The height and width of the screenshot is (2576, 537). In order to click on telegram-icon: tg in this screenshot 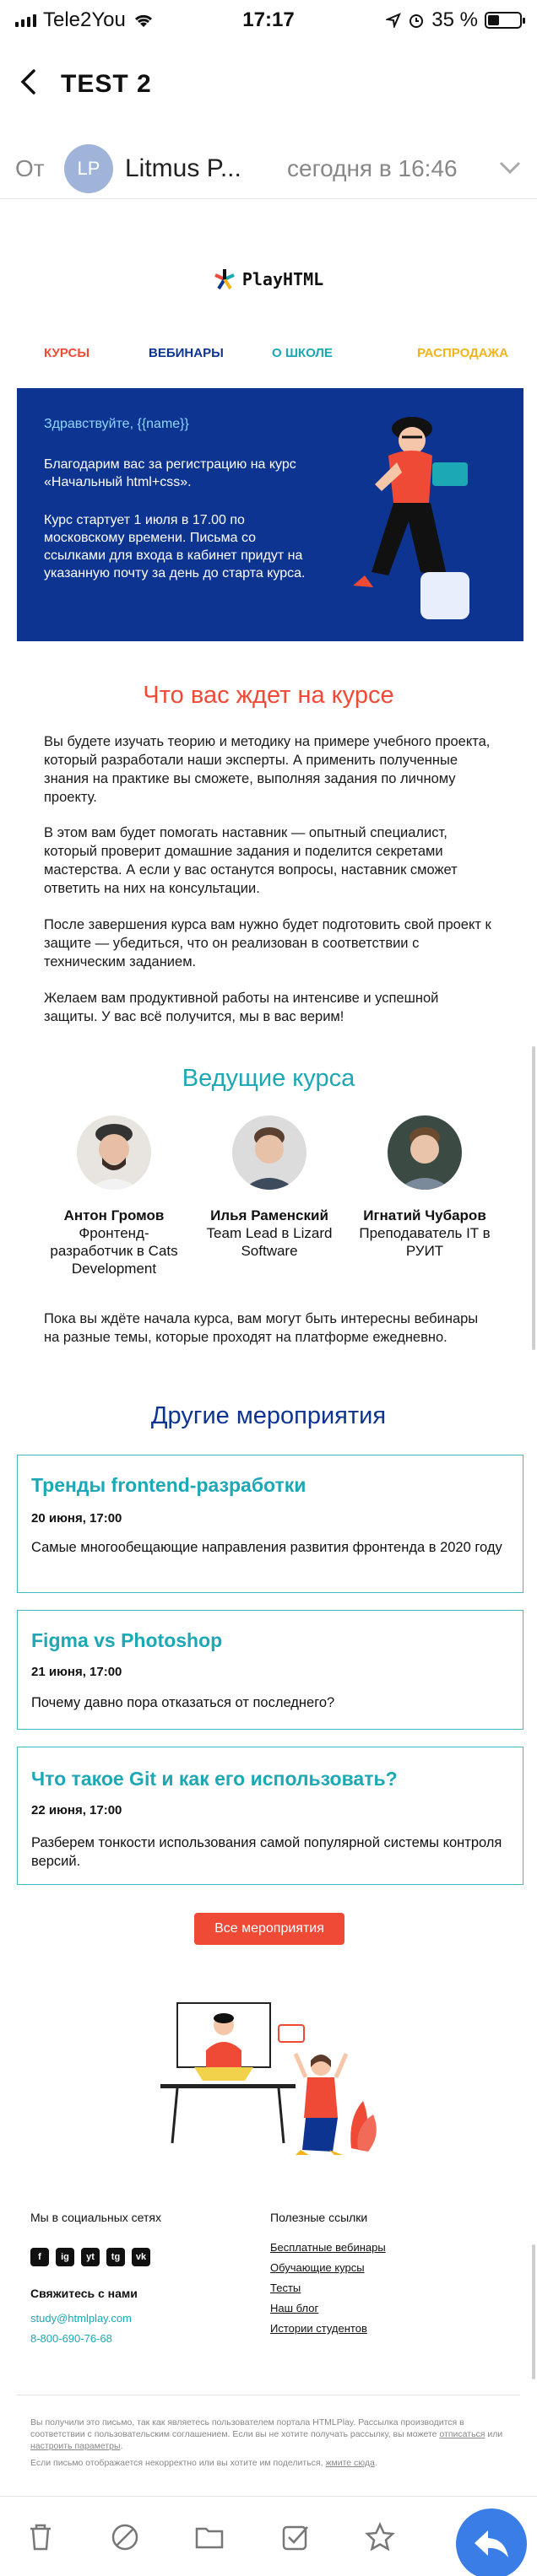, I will do `click(115, 2257)`.